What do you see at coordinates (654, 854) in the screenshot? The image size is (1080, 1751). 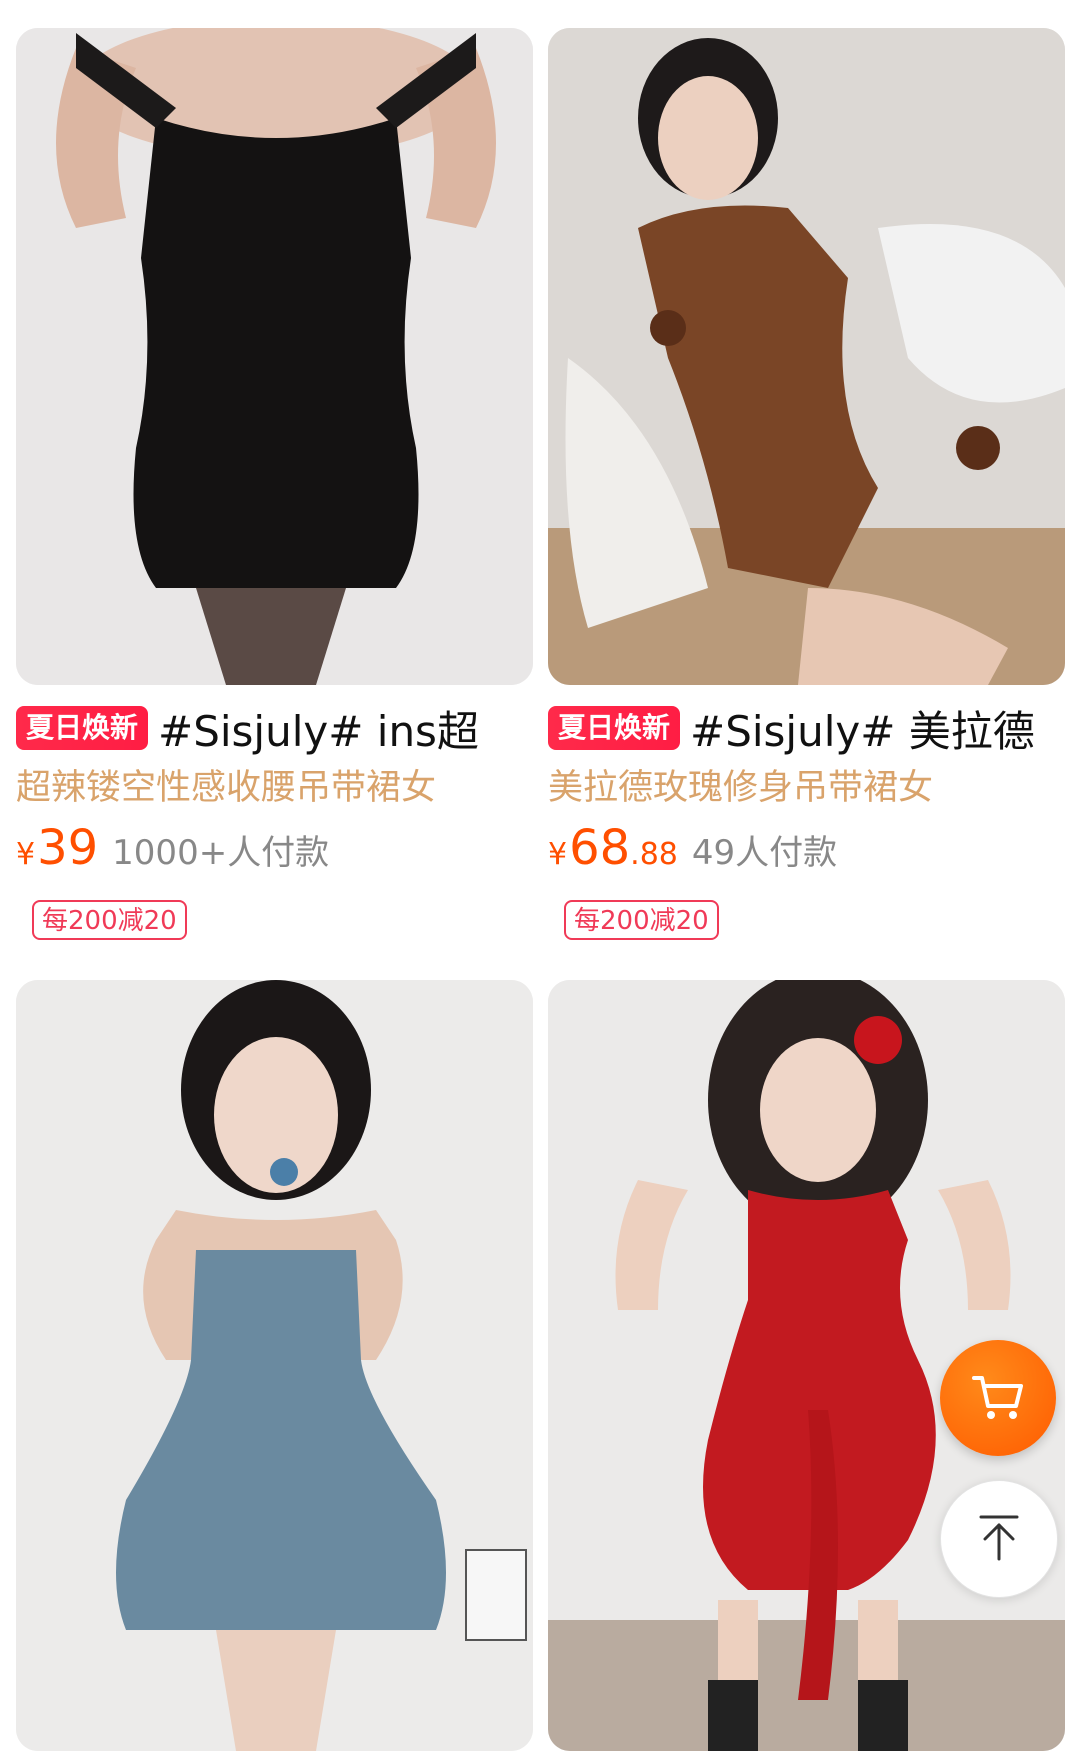 I see `price-decimal: .88` at bounding box center [654, 854].